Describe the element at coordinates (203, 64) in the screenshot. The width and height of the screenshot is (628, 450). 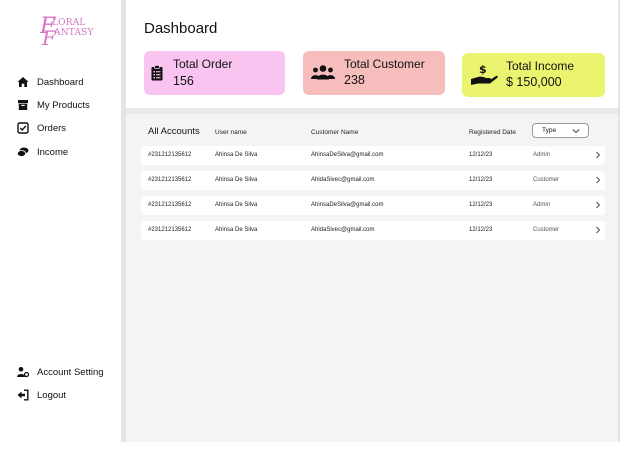
I see `stat-label: Total Order` at that location.